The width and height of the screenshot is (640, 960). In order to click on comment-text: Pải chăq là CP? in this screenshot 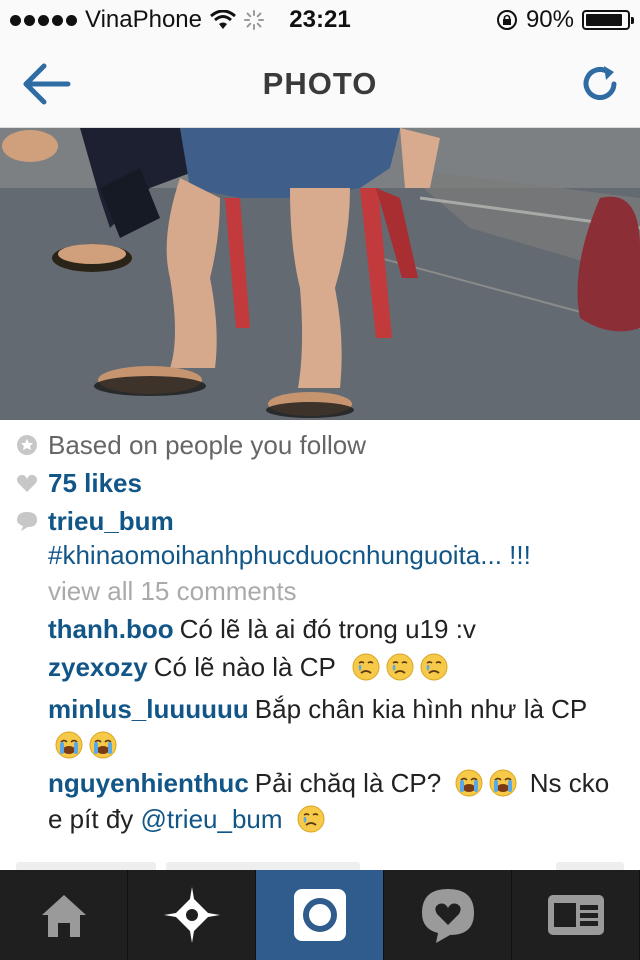, I will do `click(348, 783)`.